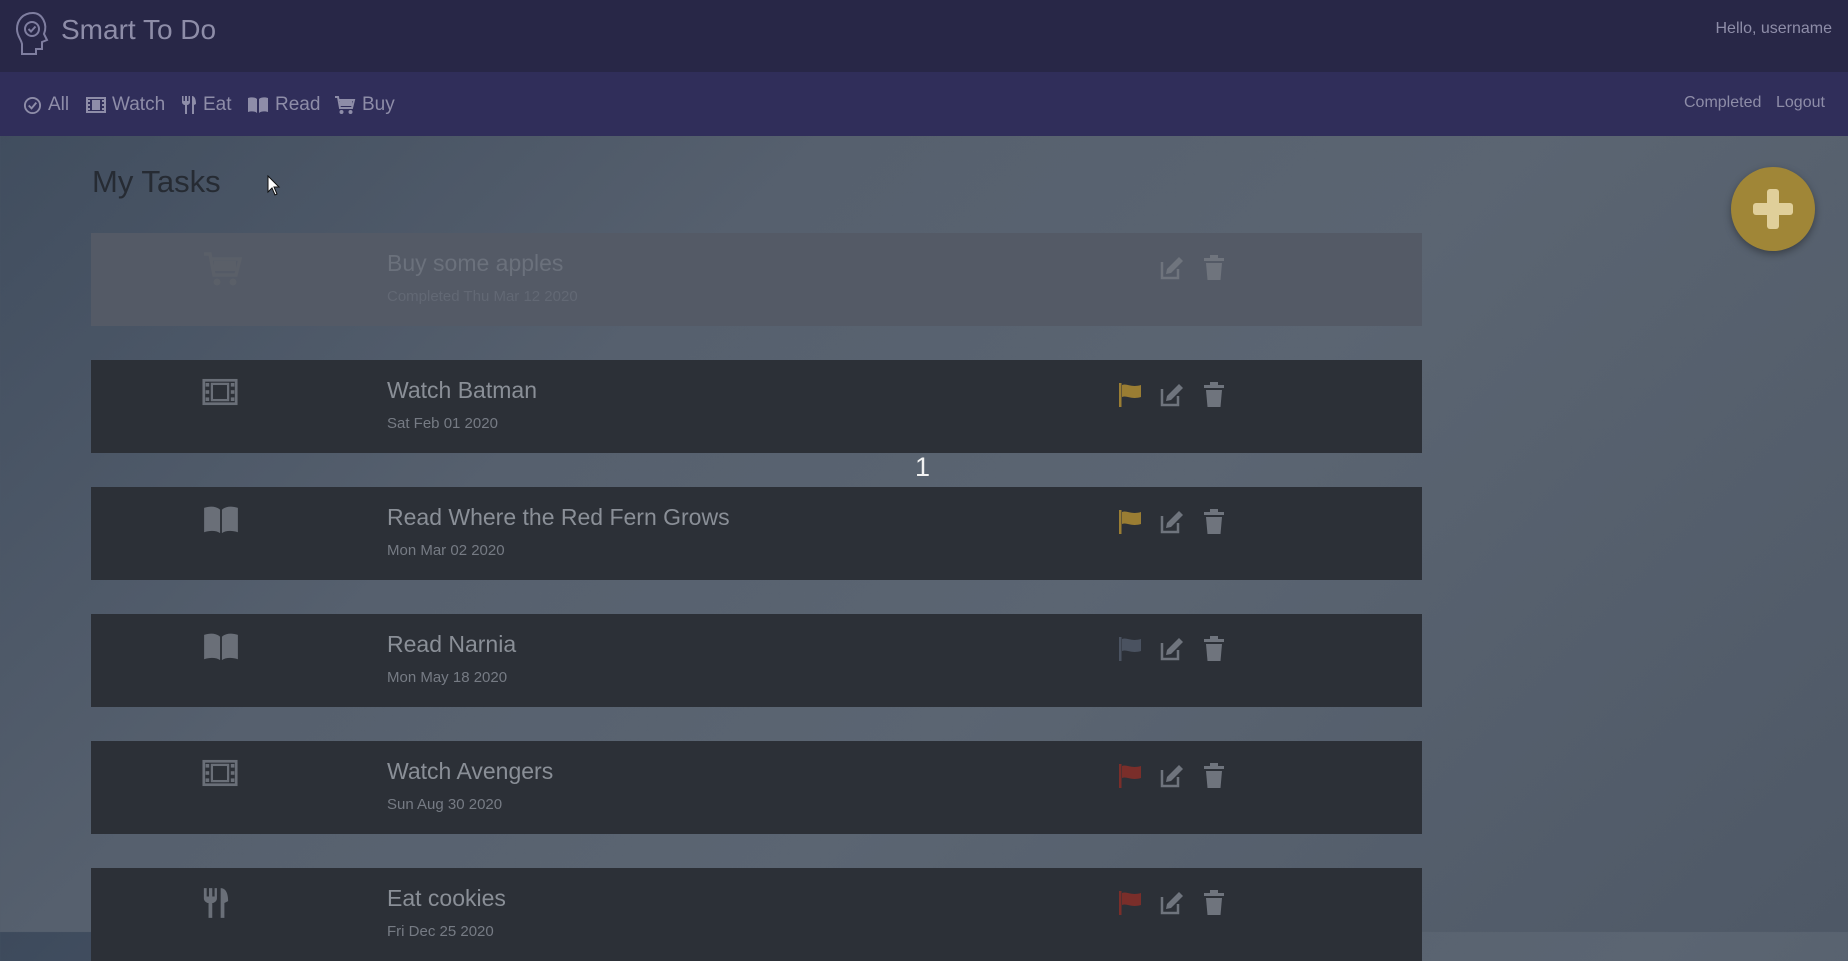 Image resolution: width=1848 pixels, height=961 pixels. I want to click on logout-link: Logout, so click(1800, 103).